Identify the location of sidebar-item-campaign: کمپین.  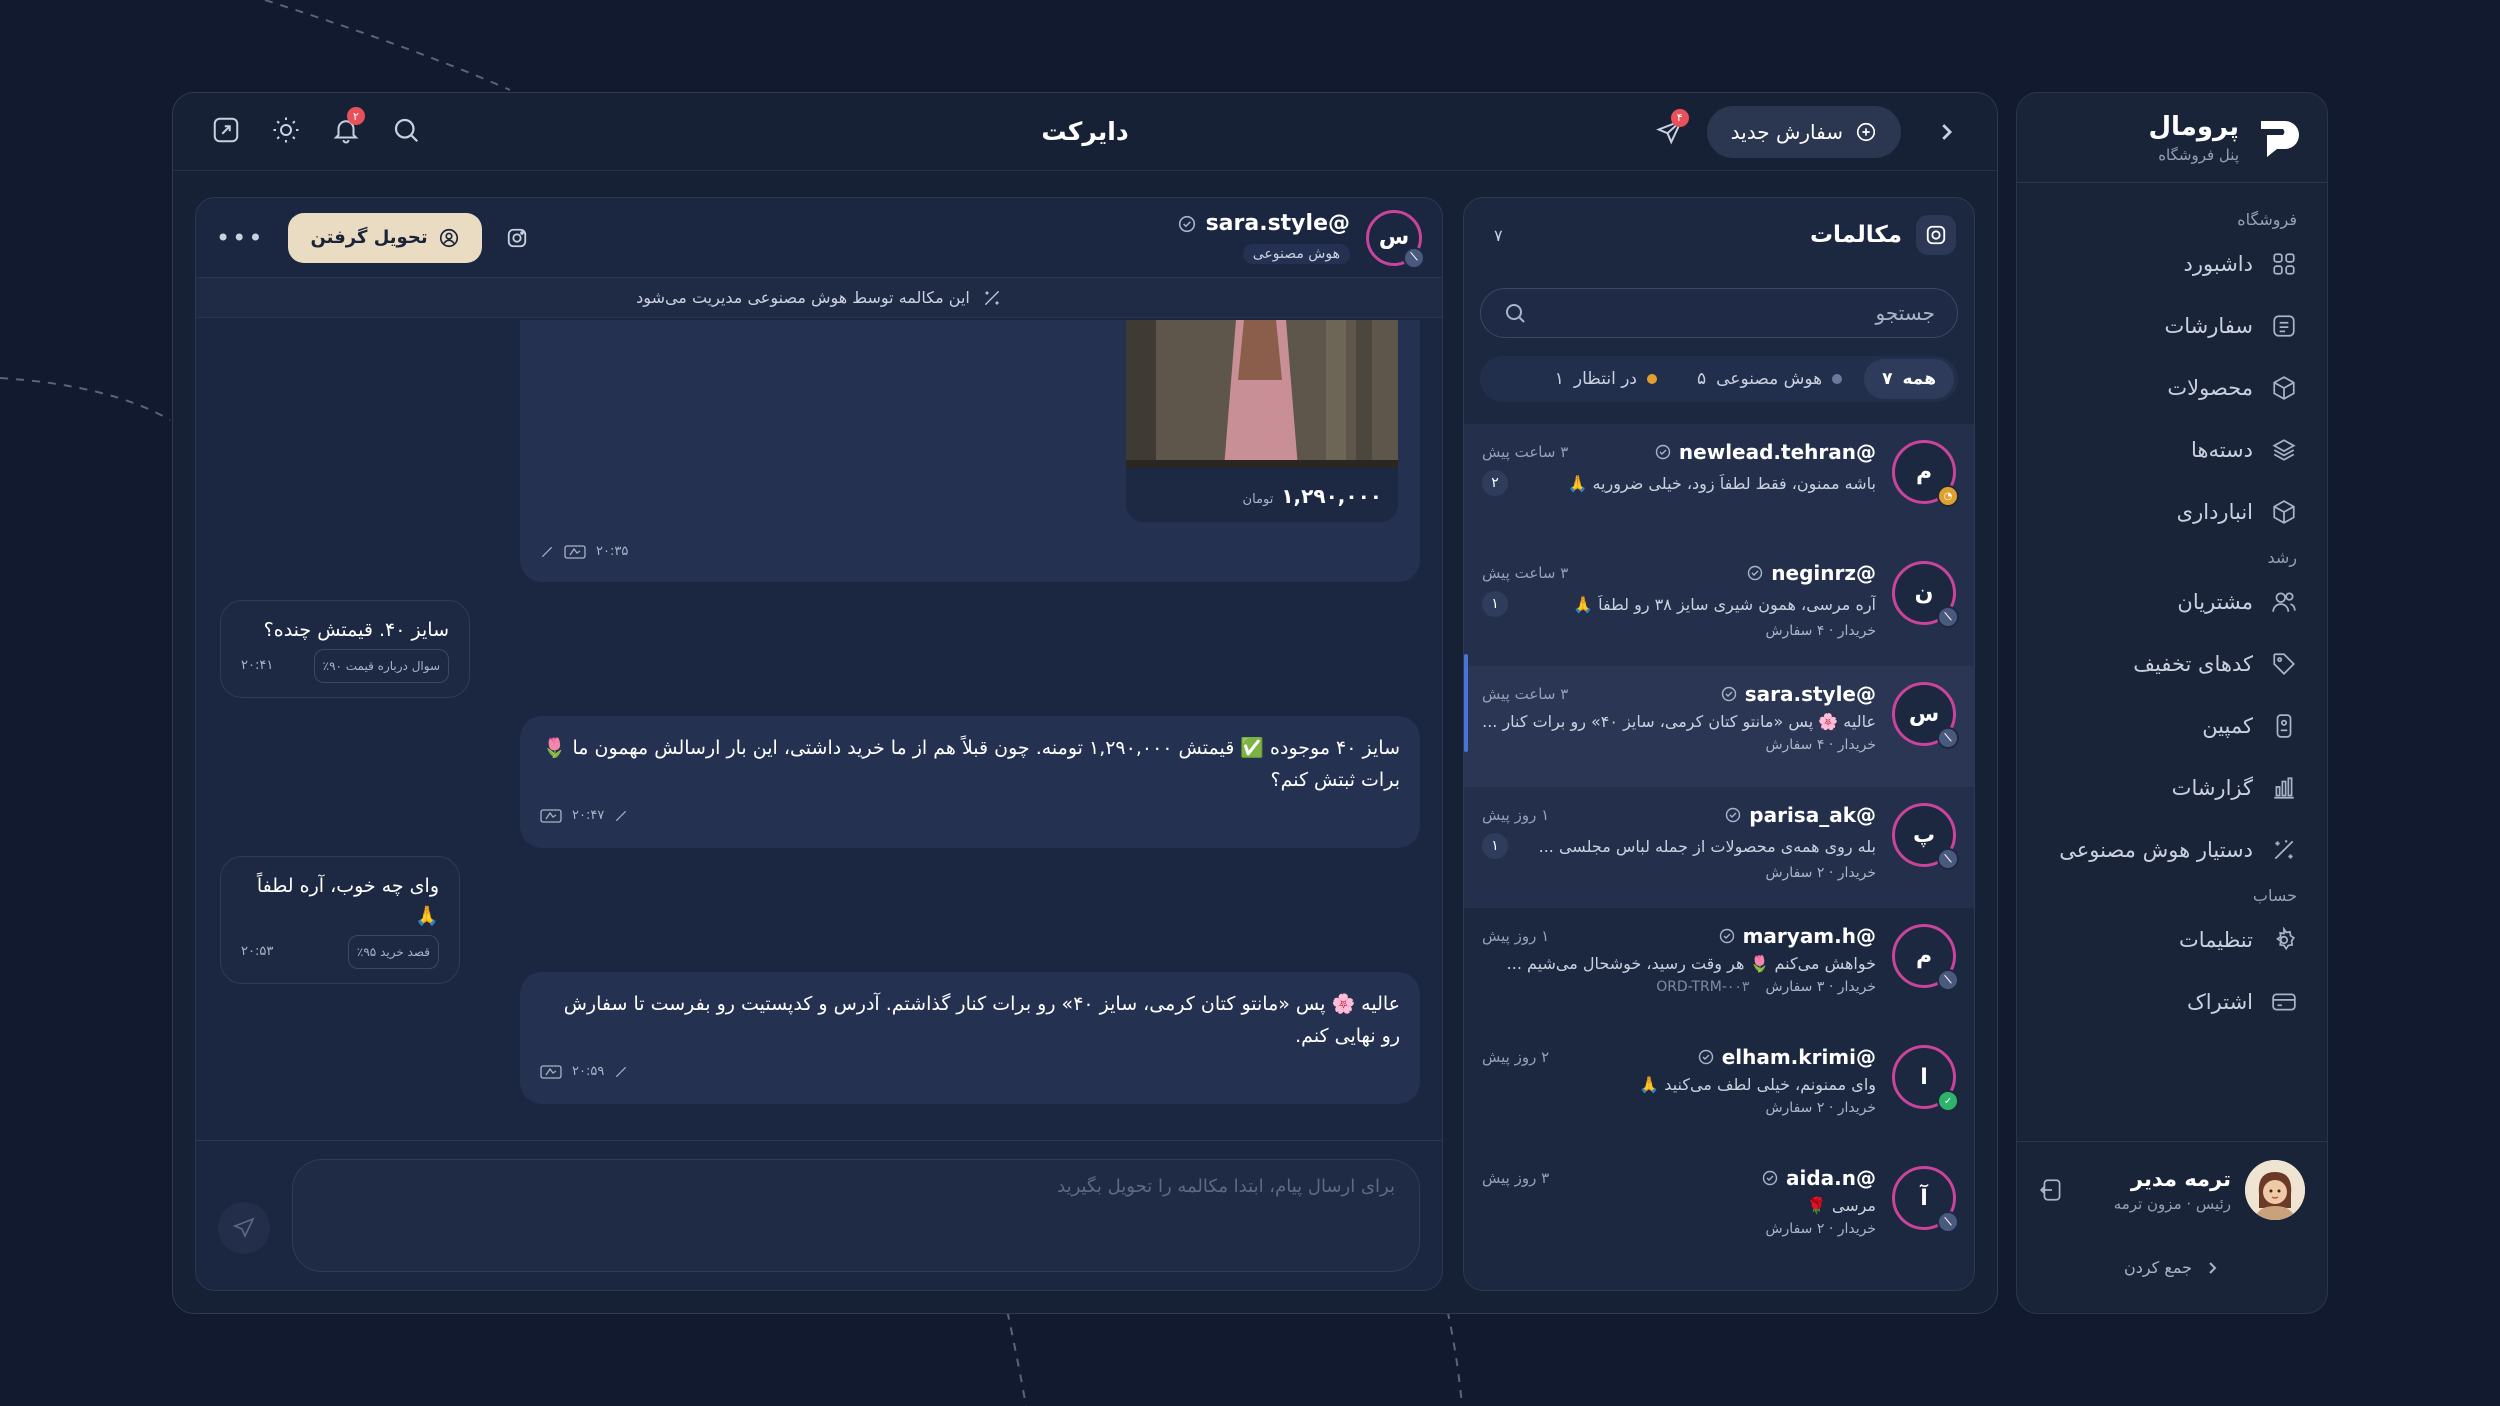
(2172, 726).